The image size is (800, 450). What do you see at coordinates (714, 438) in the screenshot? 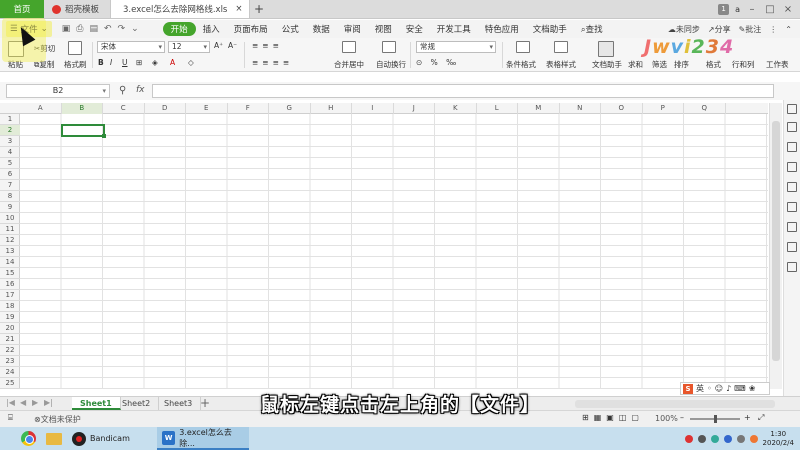
I see `wechat-tray-icon` at bounding box center [714, 438].